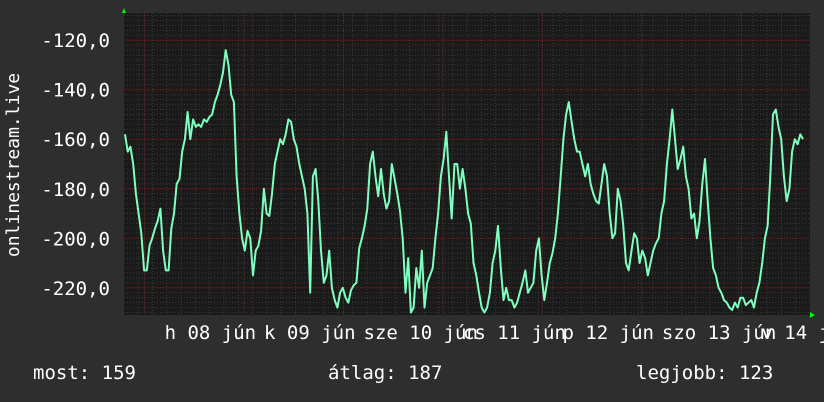  I want to click on y-tick-label: -180,0, so click(75, 190).